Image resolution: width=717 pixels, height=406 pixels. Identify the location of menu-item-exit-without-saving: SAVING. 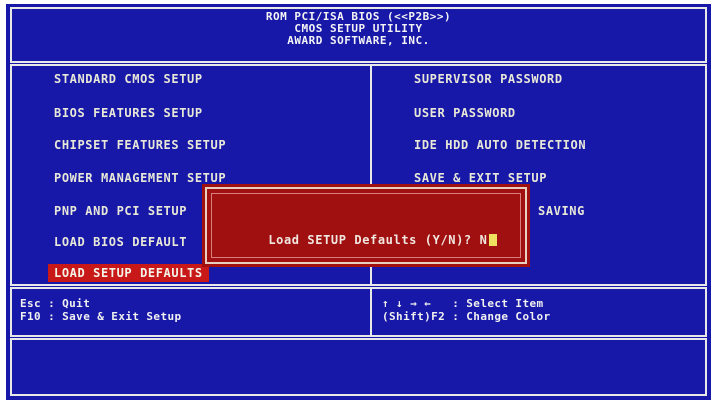
(561, 211).